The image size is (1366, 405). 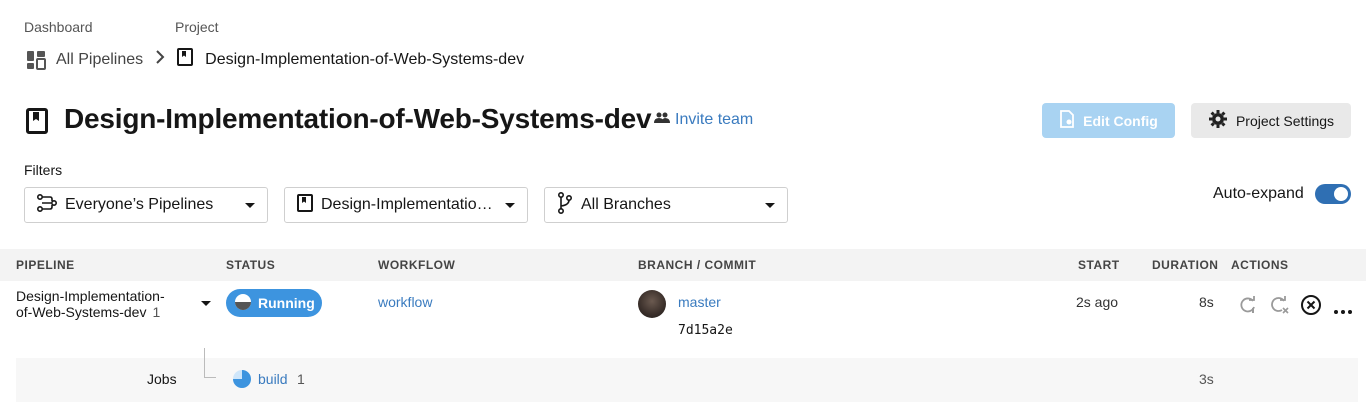 I want to click on jobs-row, so click(x=687, y=380).